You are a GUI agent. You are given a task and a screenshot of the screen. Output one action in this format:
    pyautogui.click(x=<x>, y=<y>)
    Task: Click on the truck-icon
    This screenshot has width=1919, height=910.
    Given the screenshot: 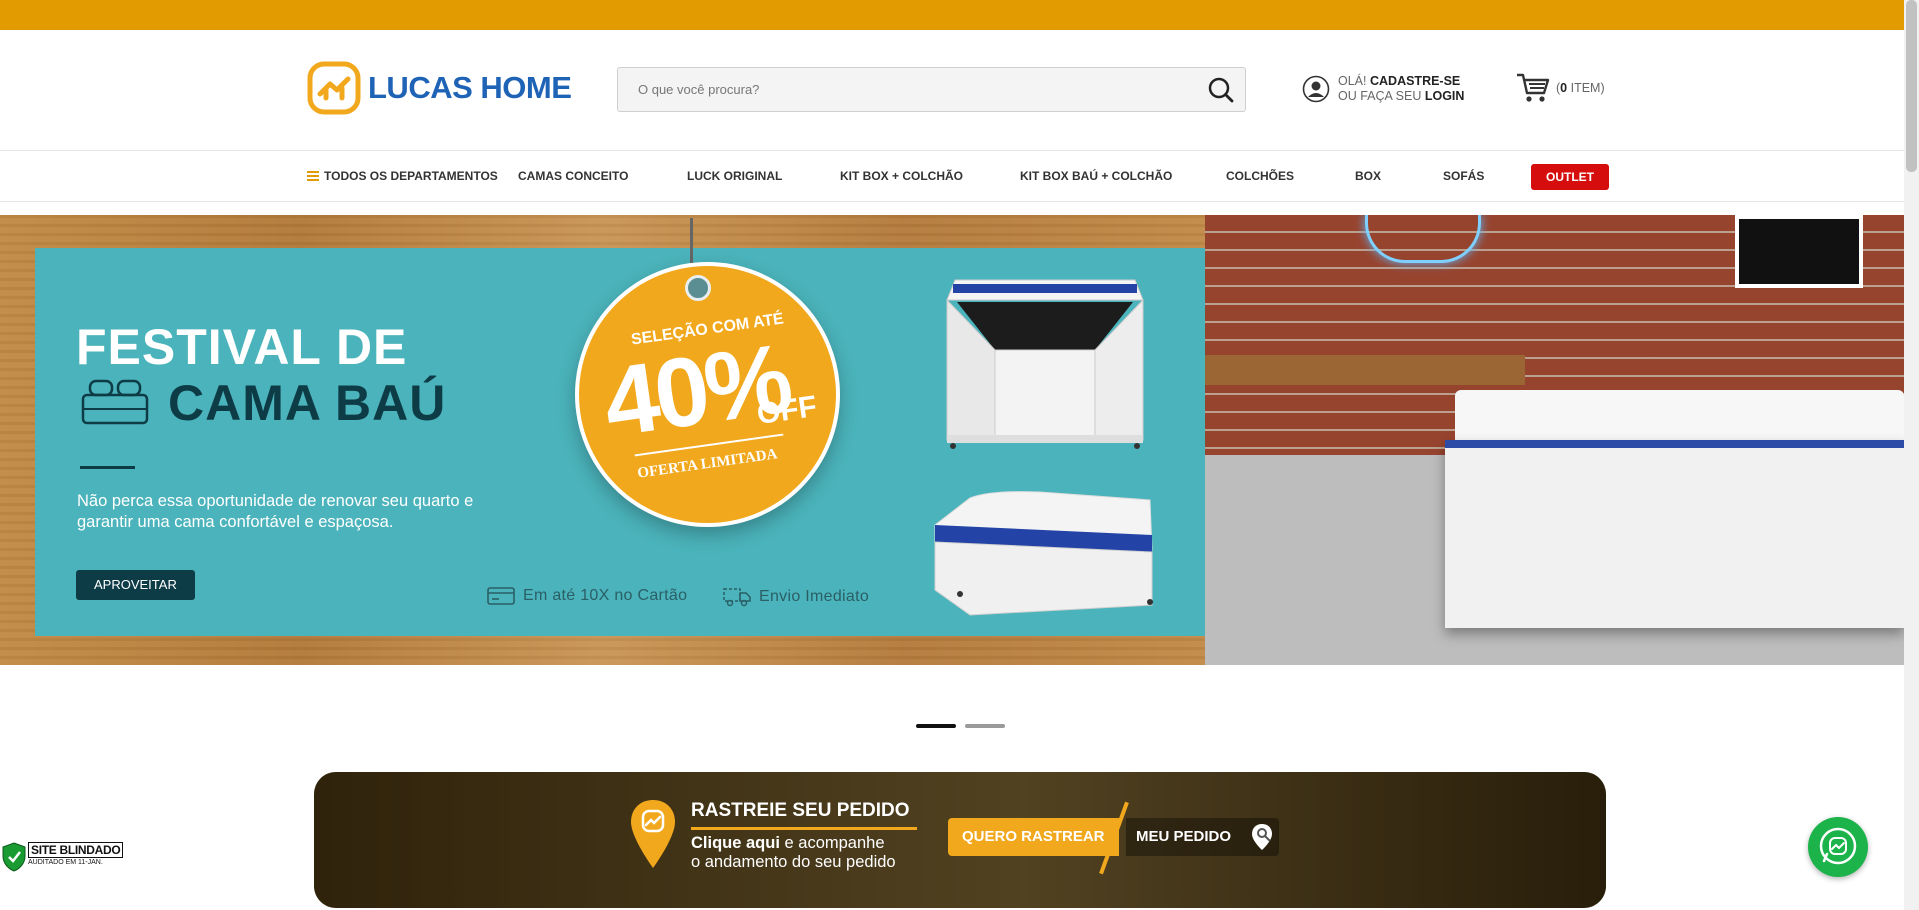 What is the action you would take?
    pyautogui.click(x=737, y=597)
    